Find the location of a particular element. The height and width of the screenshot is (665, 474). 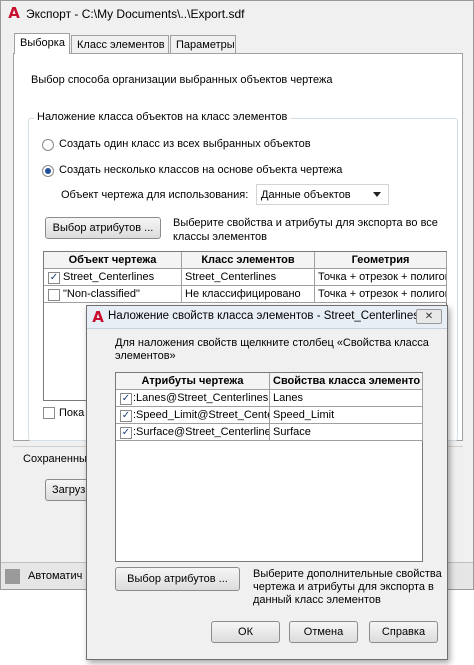

row-checkbox is located at coordinates (54, 295).